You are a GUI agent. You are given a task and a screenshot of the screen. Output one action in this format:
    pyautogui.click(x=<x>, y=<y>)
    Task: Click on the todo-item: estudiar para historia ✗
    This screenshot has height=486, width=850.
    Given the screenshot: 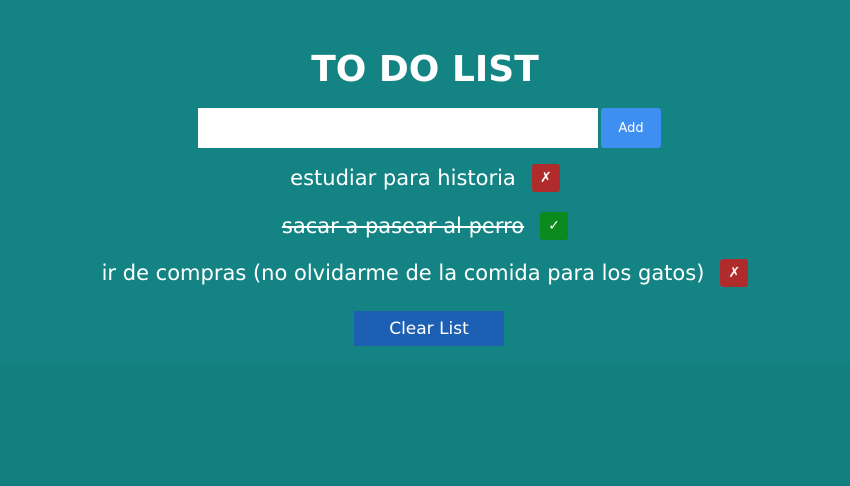 What is the action you would take?
    pyautogui.click(x=425, y=178)
    